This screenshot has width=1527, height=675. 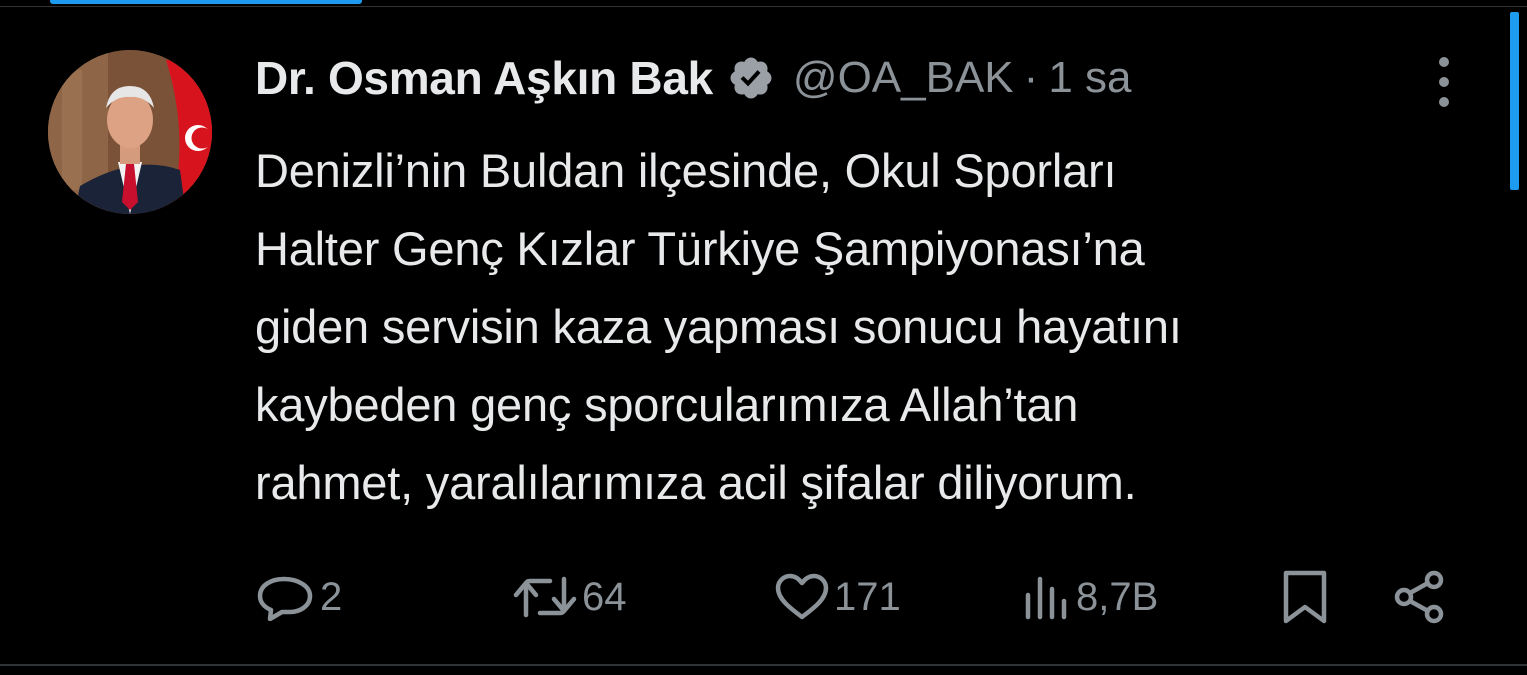 What do you see at coordinates (1089, 78) in the screenshot?
I see `tweet-timestamp: 1 sa` at bounding box center [1089, 78].